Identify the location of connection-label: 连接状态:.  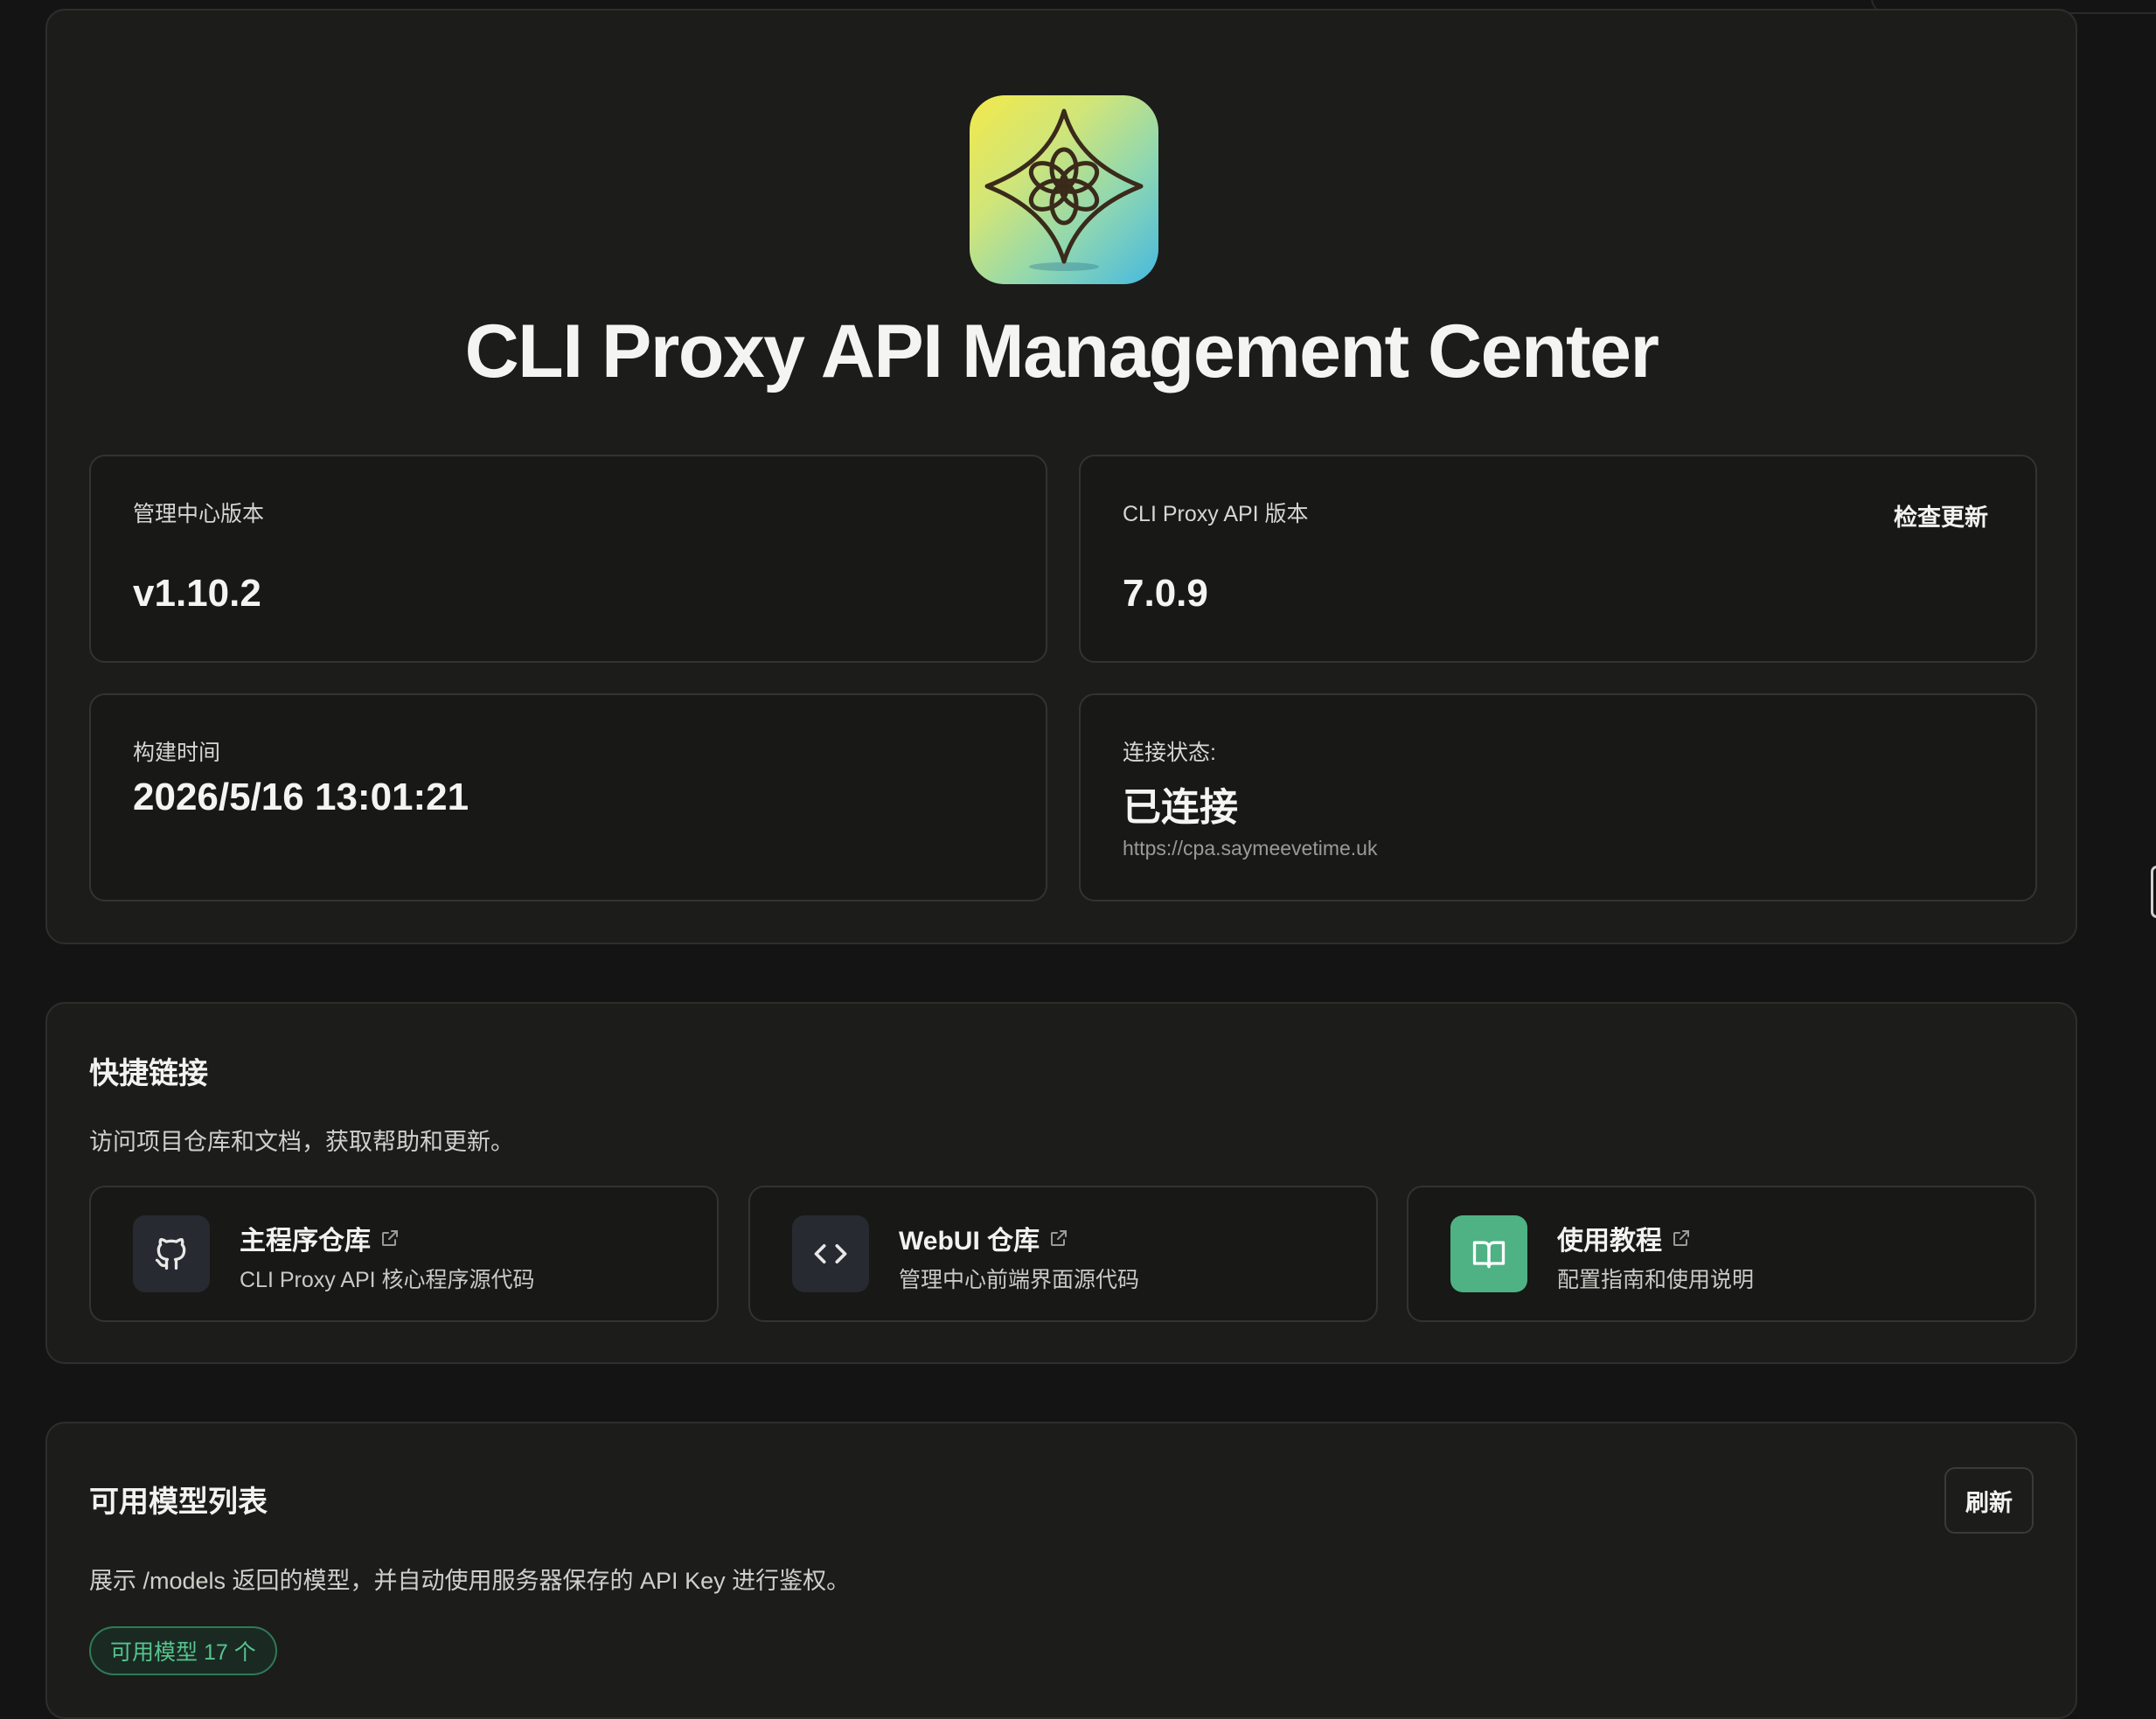
(1169, 753).